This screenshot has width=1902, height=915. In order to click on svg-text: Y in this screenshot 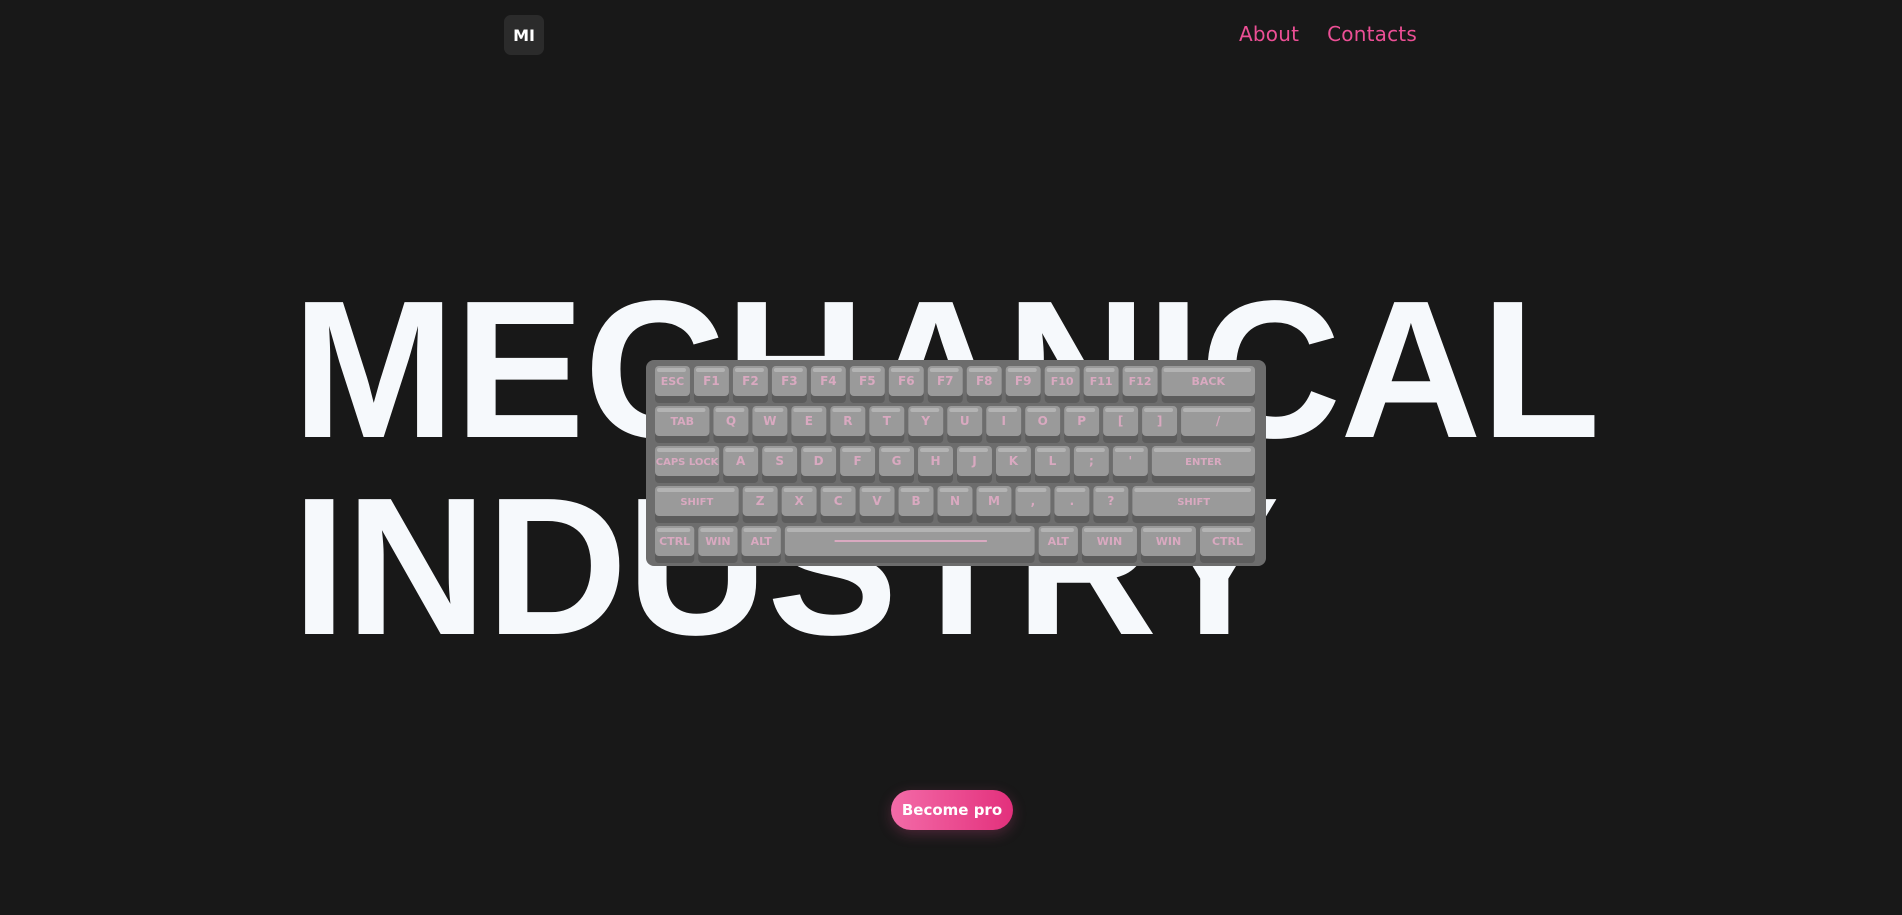, I will do `click(925, 421)`.